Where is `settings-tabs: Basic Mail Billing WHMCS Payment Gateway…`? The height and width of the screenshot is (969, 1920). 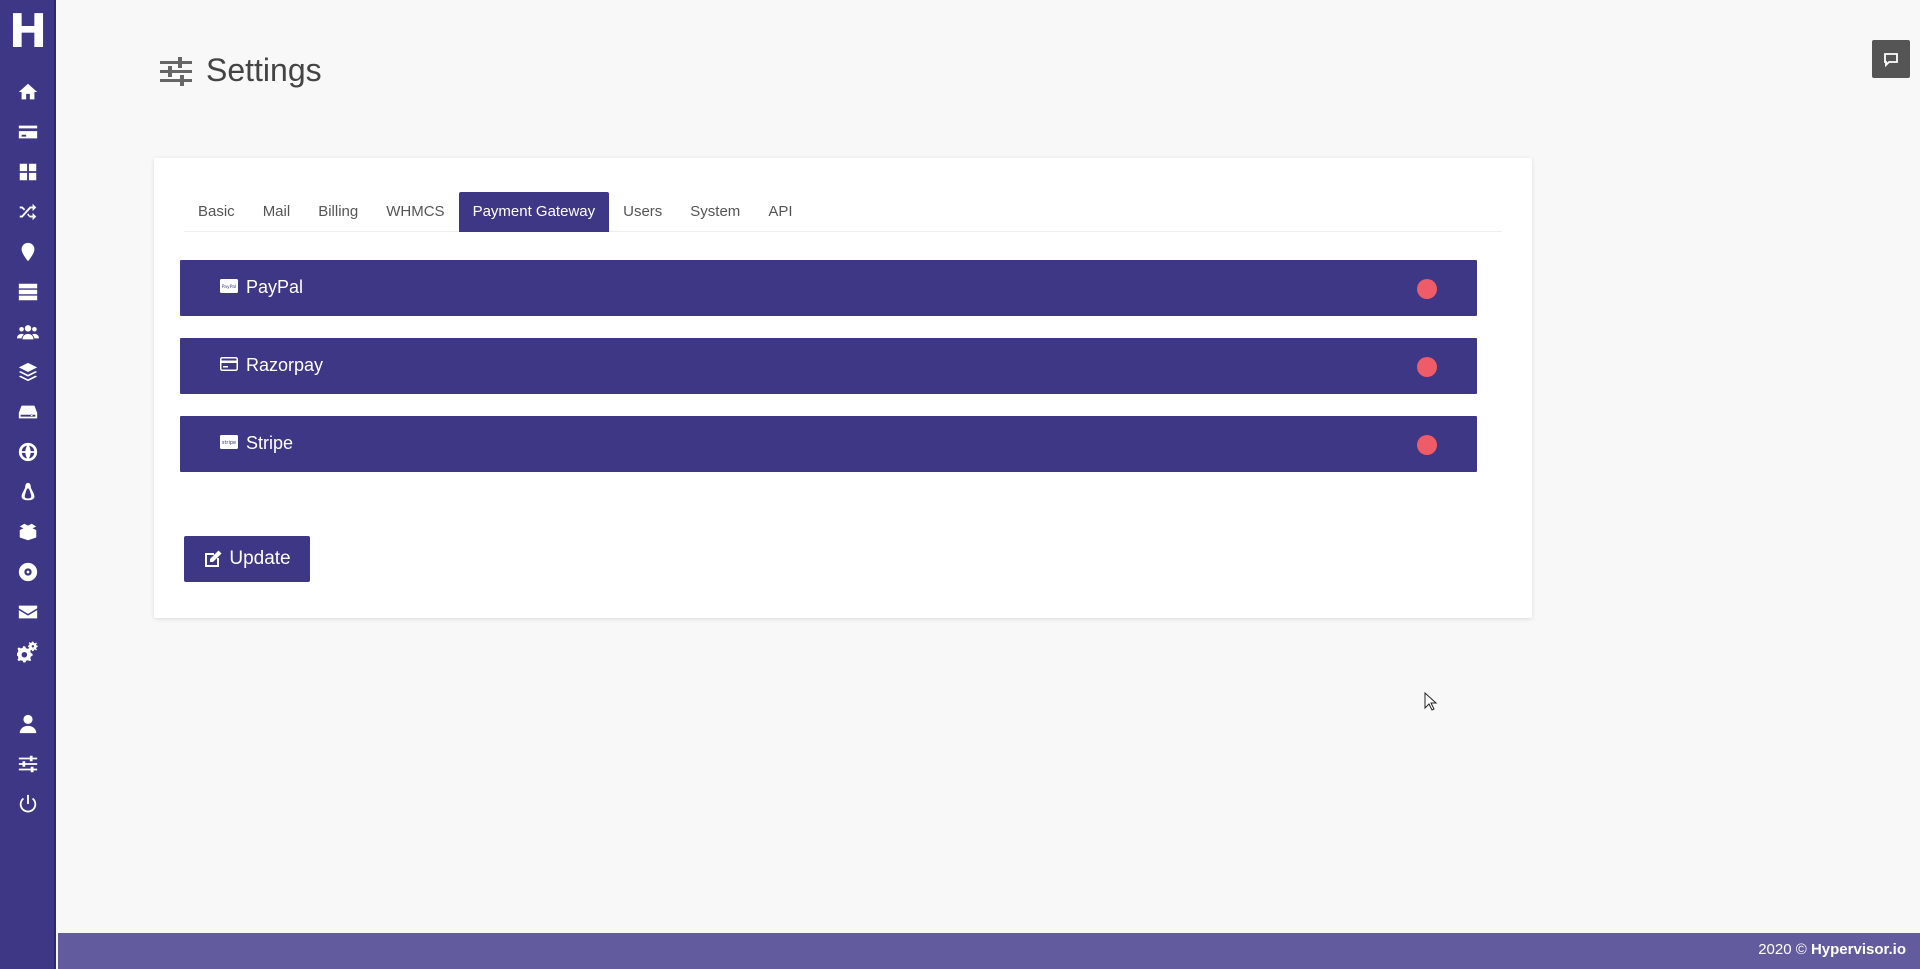 settings-tabs: Basic Mail Billing WHMCS Payment Gateway… is located at coordinates (843, 212).